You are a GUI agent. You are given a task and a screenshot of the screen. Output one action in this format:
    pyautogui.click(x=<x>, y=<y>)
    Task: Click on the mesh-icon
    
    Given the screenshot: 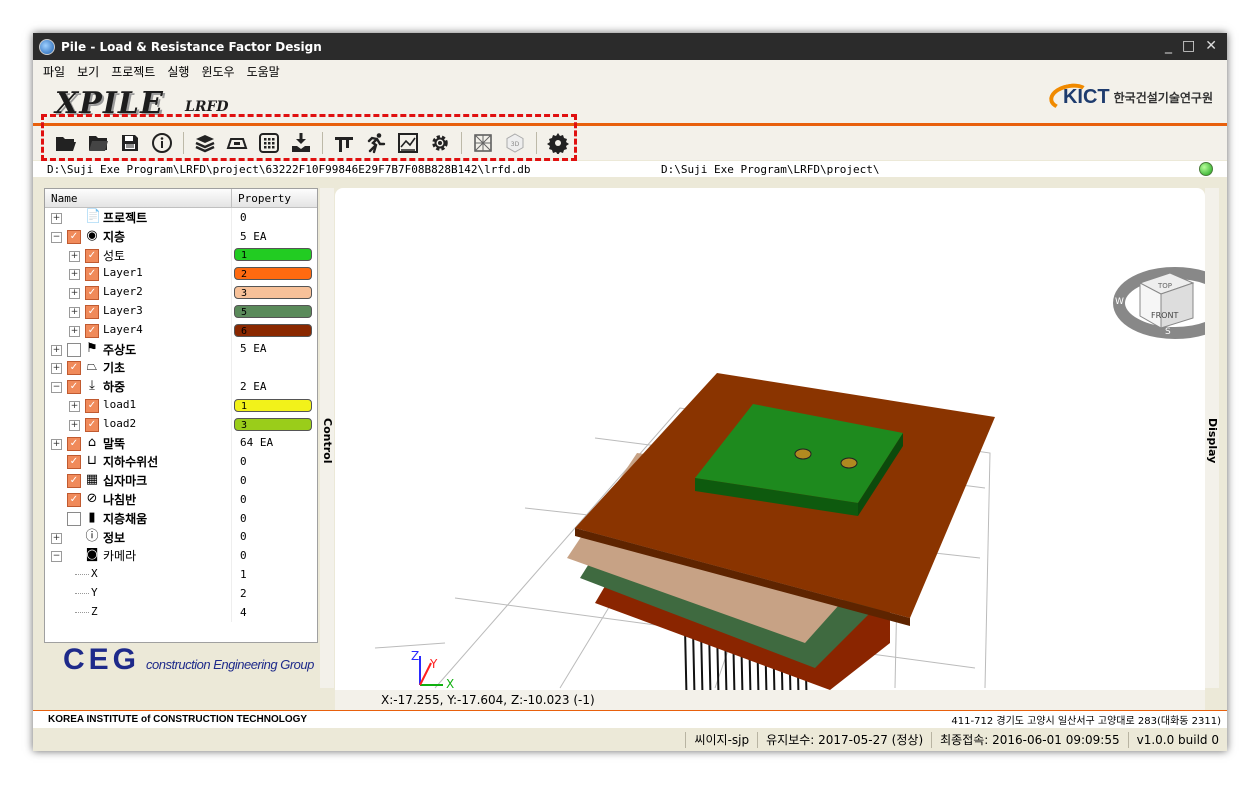 What is the action you would take?
    pyautogui.click(x=483, y=143)
    